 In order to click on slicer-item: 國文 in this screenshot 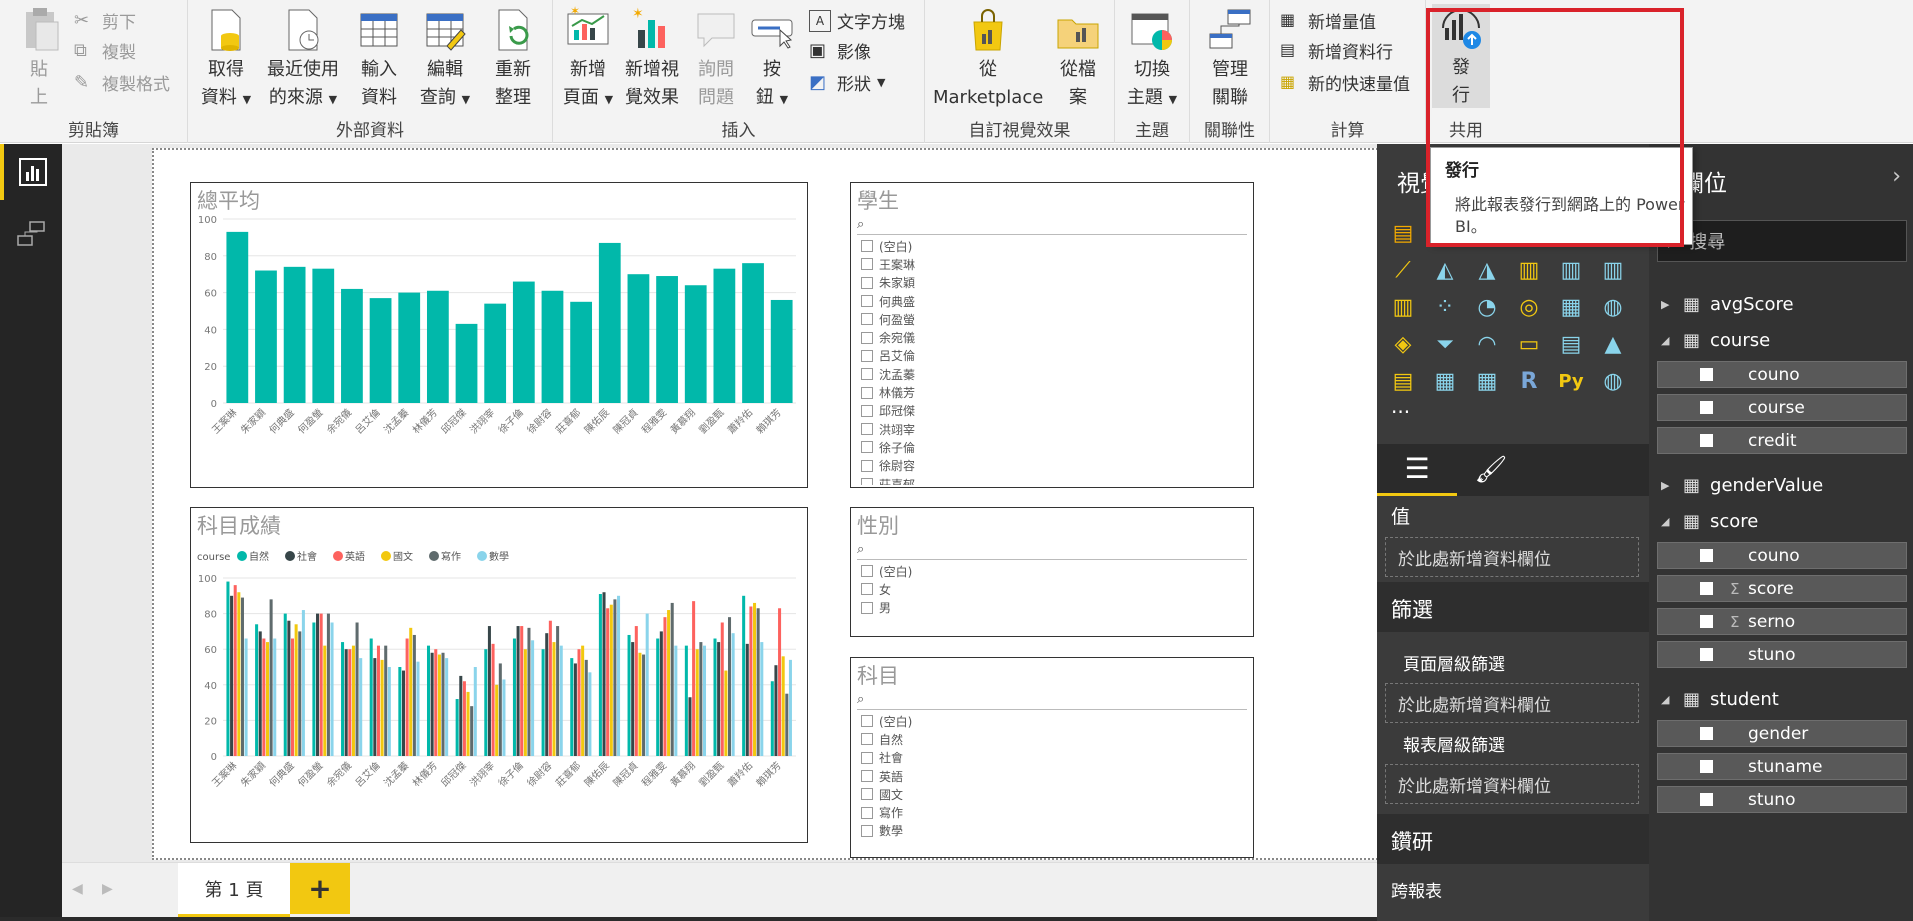, I will do `click(1053, 794)`.